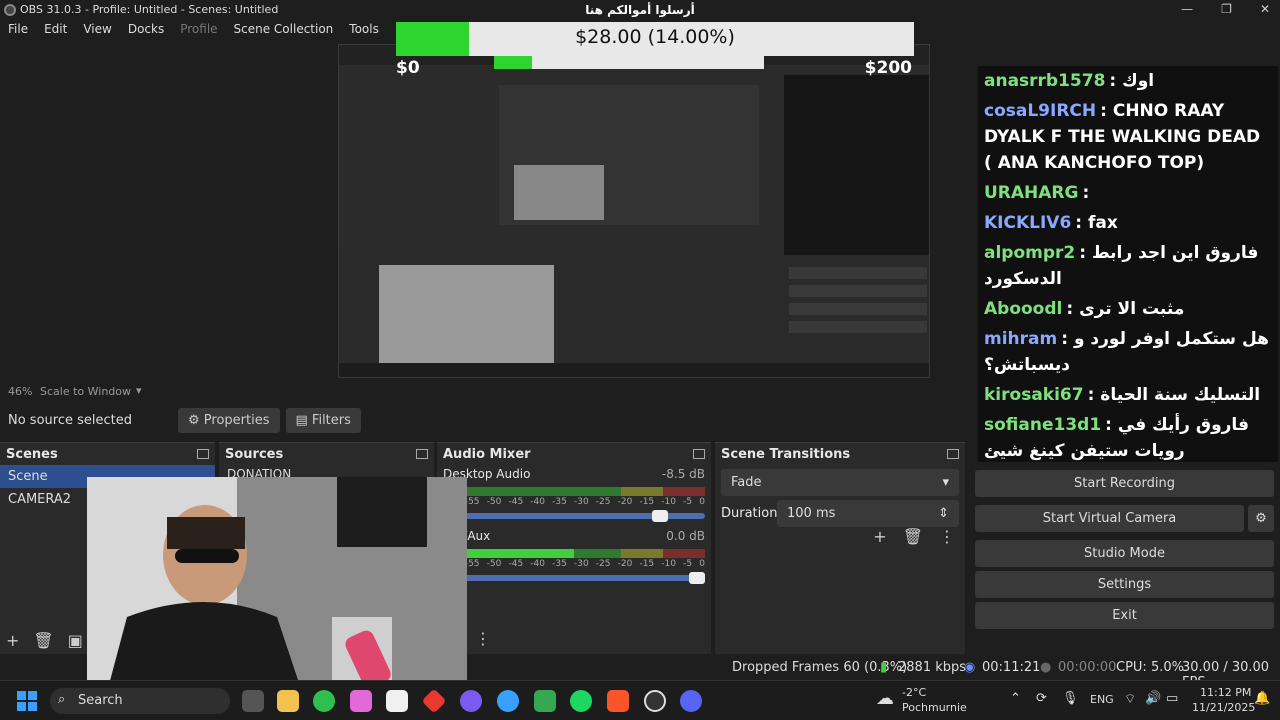  Describe the element at coordinates (434, 701) in the screenshot. I see `app-red-icon` at that location.